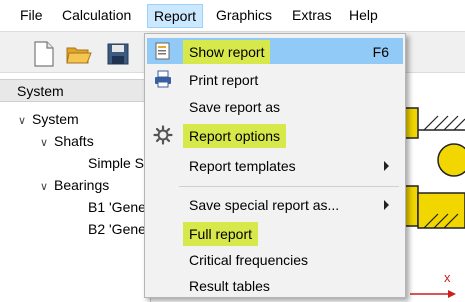 This screenshot has width=465, height=302. I want to click on shortcut-label: F6, so click(380, 52).